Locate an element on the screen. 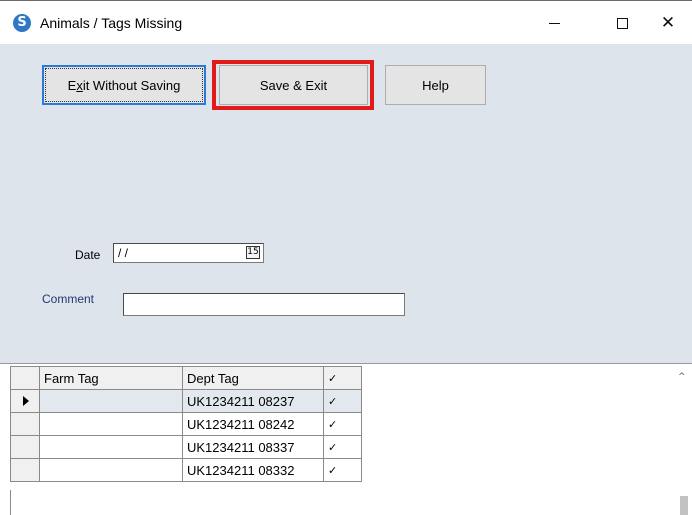 Image resolution: width=692 pixels, height=515 pixels. help-button: Help is located at coordinates (435, 85).